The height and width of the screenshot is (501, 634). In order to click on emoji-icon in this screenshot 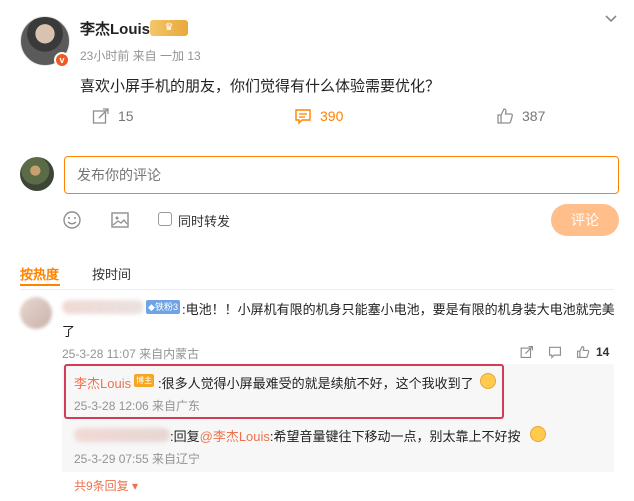, I will do `click(72, 220)`.